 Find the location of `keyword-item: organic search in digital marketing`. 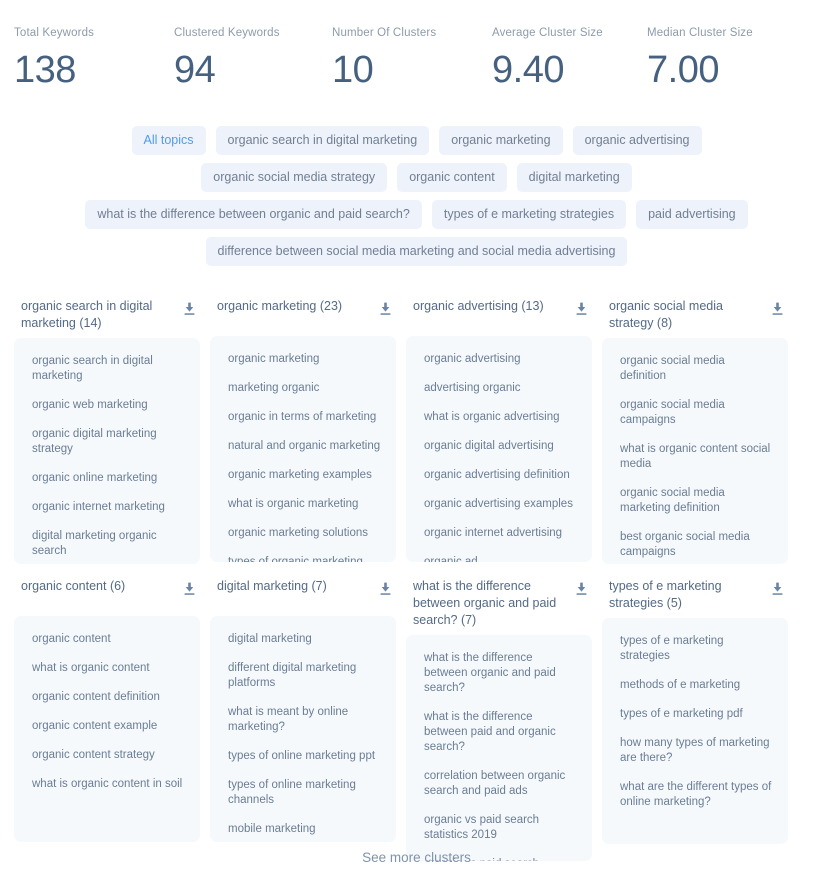

keyword-item: organic search in digital marketing is located at coordinates (92, 368).